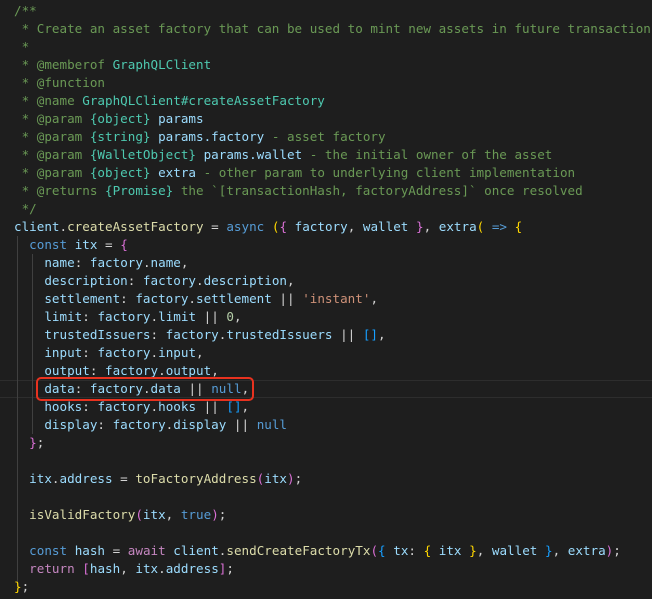  What do you see at coordinates (86, 568) in the screenshot?
I see `code-token: [` at bounding box center [86, 568].